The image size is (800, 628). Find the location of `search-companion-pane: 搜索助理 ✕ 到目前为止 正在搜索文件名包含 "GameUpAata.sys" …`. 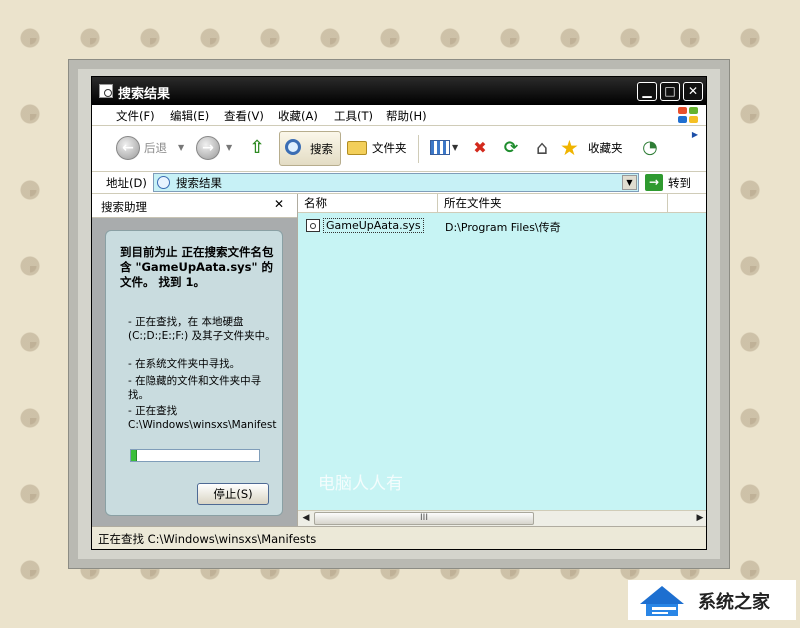

search-companion-pane: 搜索助理 ✕ 到目前为止 正在搜索文件名包含 "GameUpAata.sys" … is located at coordinates (195, 360).